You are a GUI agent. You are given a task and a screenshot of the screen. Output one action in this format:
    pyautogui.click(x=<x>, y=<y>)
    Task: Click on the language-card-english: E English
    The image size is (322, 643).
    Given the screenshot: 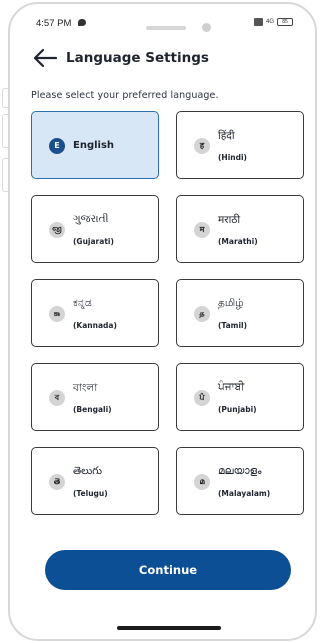 What is the action you would take?
    pyautogui.click(x=95, y=145)
    